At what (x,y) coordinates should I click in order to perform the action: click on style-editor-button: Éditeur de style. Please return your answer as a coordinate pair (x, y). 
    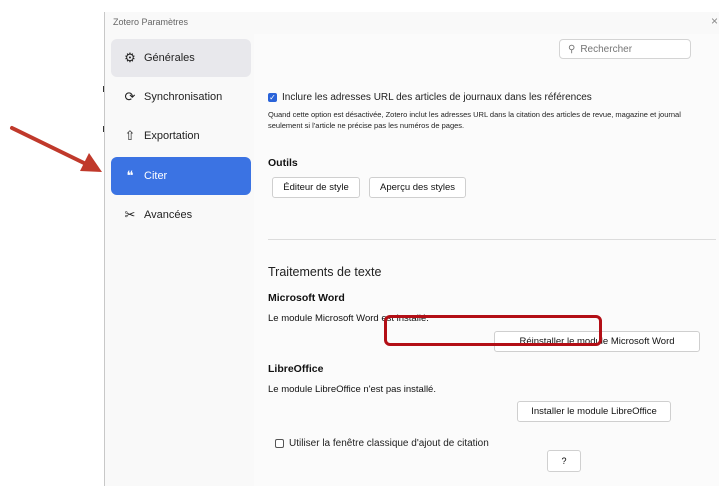
    Looking at the image, I should click on (316, 187).